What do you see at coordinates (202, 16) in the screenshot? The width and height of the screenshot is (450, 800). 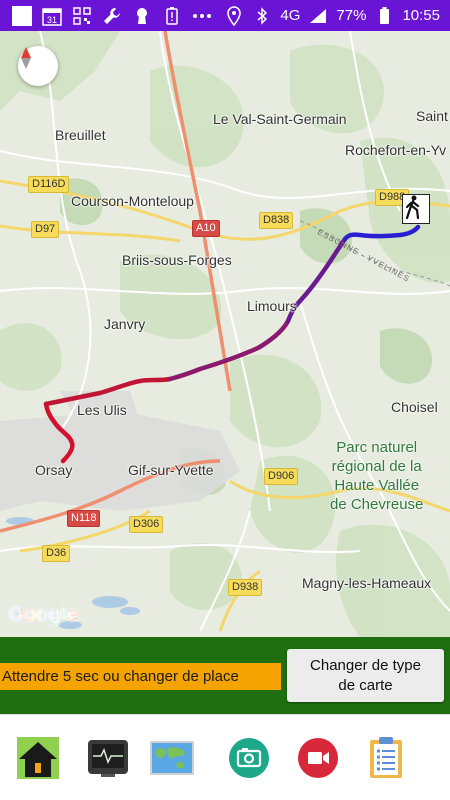 I see `more-icon` at bounding box center [202, 16].